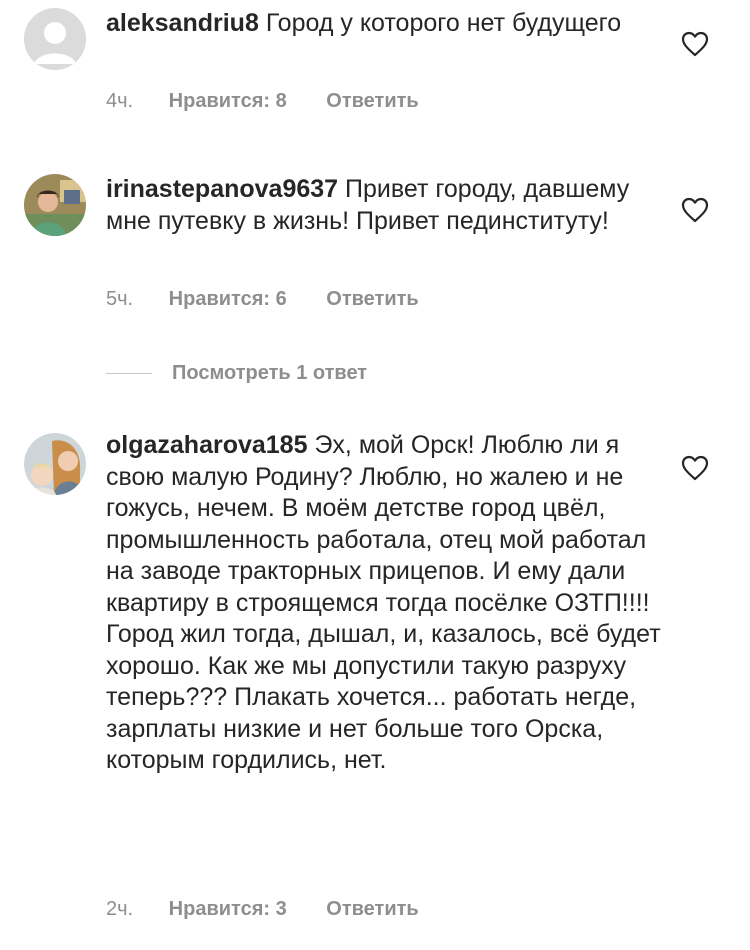 The image size is (750, 950). Describe the element at coordinates (222, 189) in the screenshot. I see `comment-username: irinastepanova9637` at that location.